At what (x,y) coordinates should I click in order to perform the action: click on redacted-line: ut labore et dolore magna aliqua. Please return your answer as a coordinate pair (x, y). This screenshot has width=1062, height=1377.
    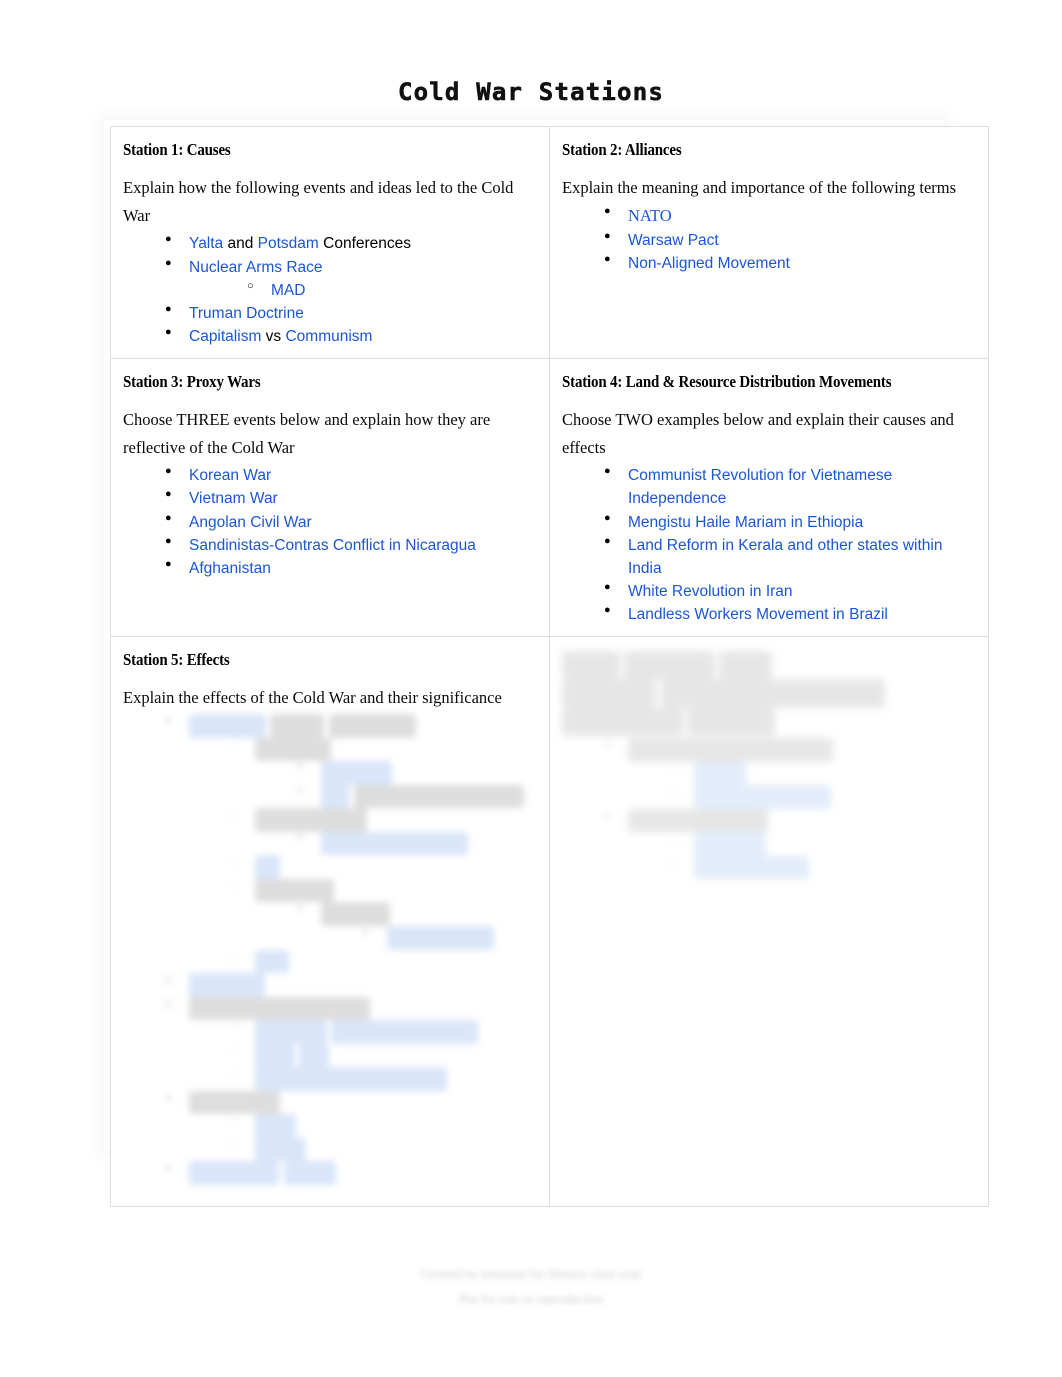
    Looking at the image, I should click on (769, 722).